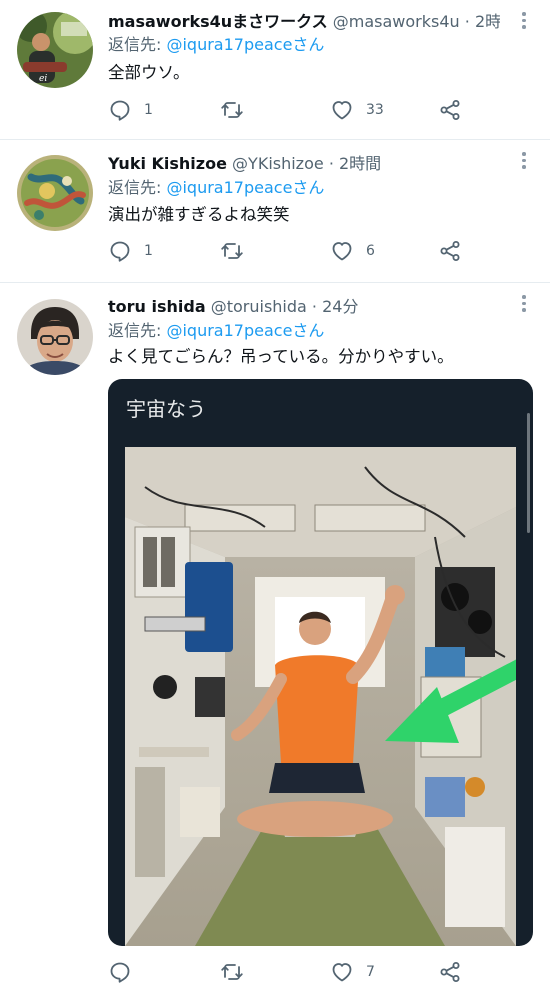 Image resolution: width=550 pixels, height=995 pixels. I want to click on like-button: 6, so click(352, 251).